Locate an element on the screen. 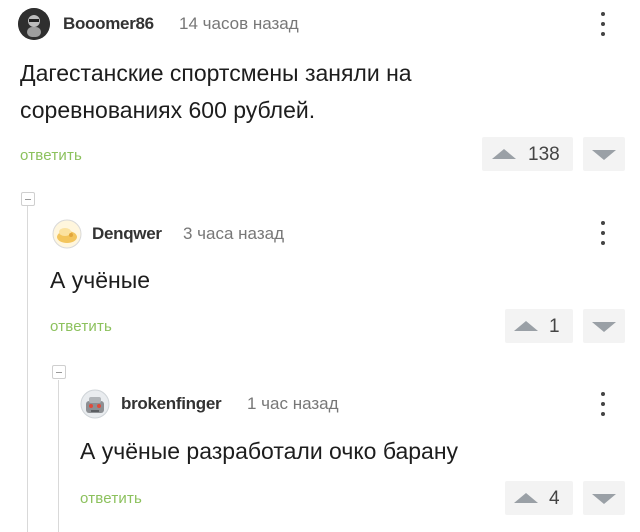  comment-text: А учёные разработали очко барану is located at coordinates (350, 451).